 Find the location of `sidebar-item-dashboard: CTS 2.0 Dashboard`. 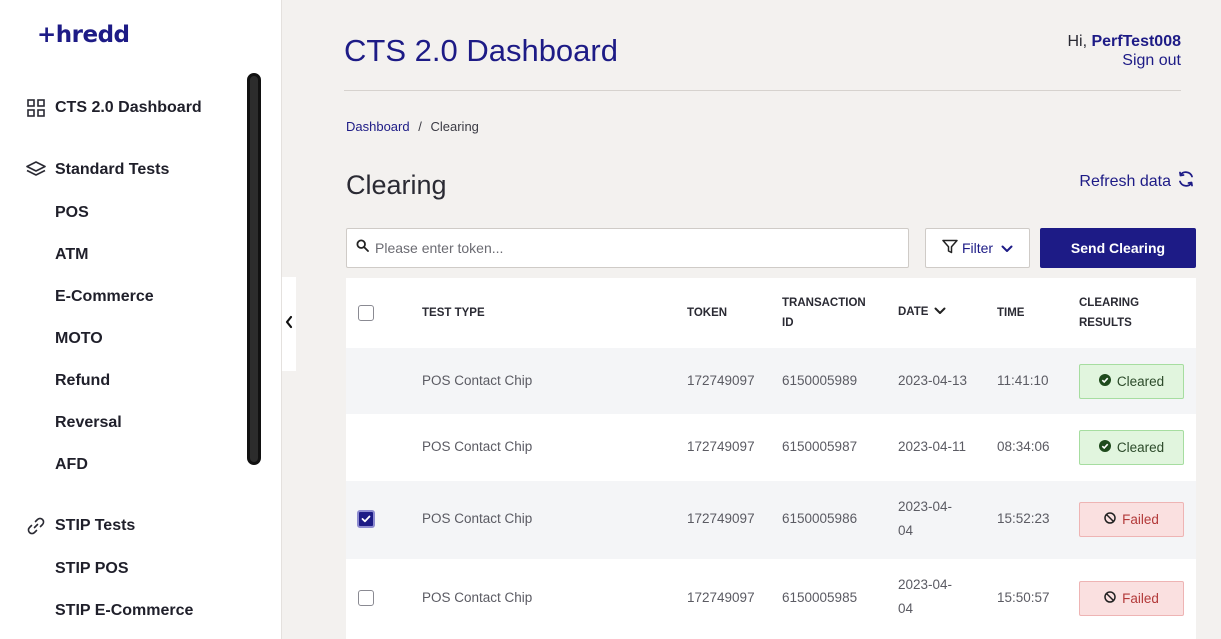

sidebar-item-dashboard: CTS 2.0 Dashboard is located at coordinates (114, 108).